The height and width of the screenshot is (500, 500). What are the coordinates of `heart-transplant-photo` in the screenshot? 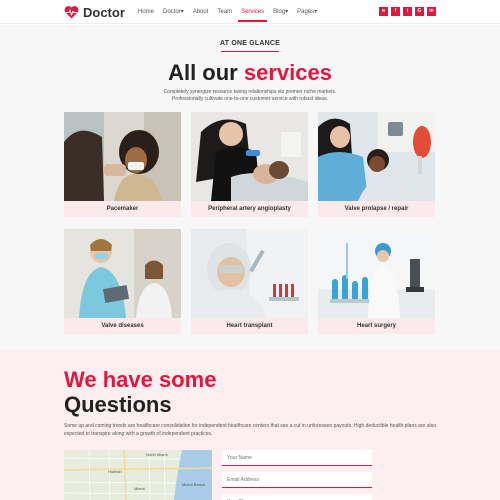 It's located at (249, 273).